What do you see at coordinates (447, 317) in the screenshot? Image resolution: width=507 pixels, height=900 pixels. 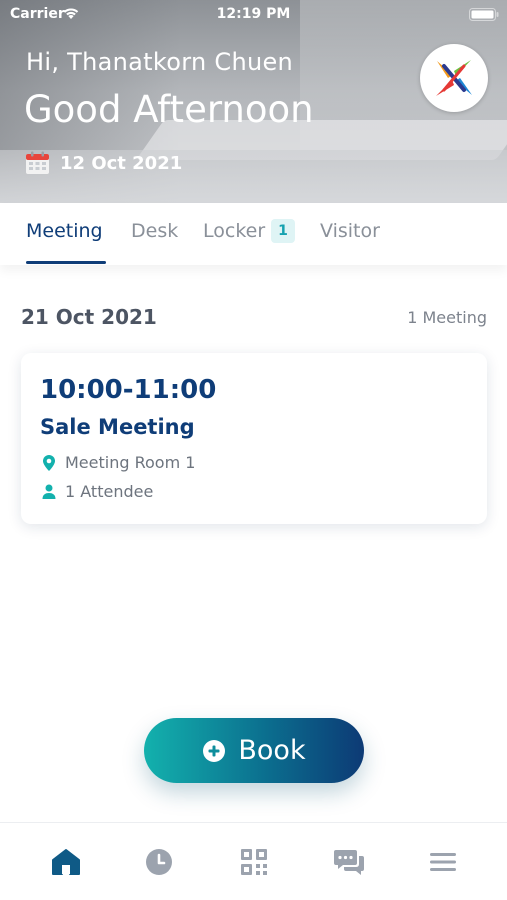 I see `meeting-count: 1 Meeting` at bounding box center [447, 317].